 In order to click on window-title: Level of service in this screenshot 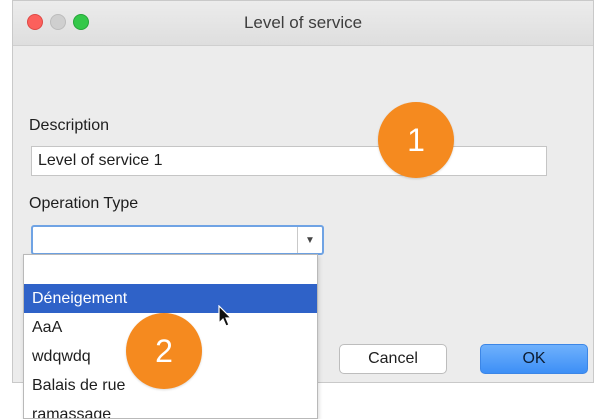, I will do `click(303, 22)`.